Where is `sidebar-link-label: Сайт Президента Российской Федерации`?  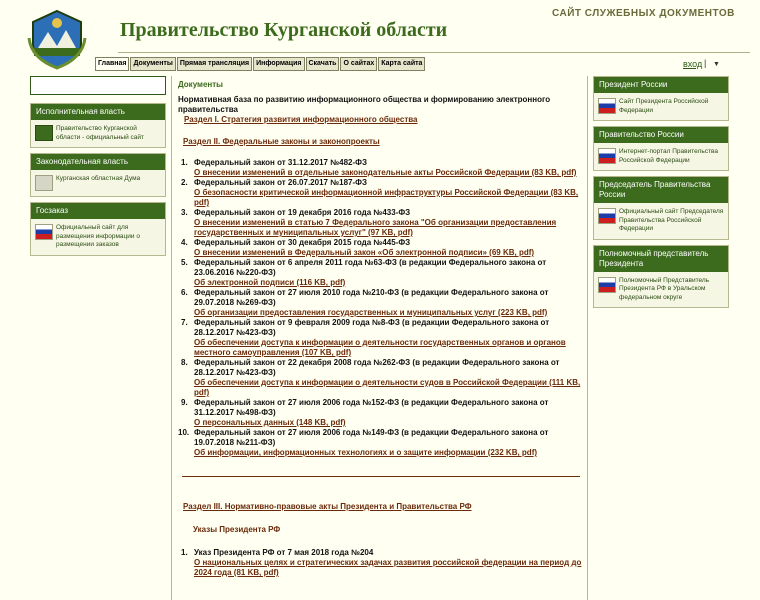 sidebar-link-label: Сайт Президента Российской Федерации is located at coordinates (671, 106).